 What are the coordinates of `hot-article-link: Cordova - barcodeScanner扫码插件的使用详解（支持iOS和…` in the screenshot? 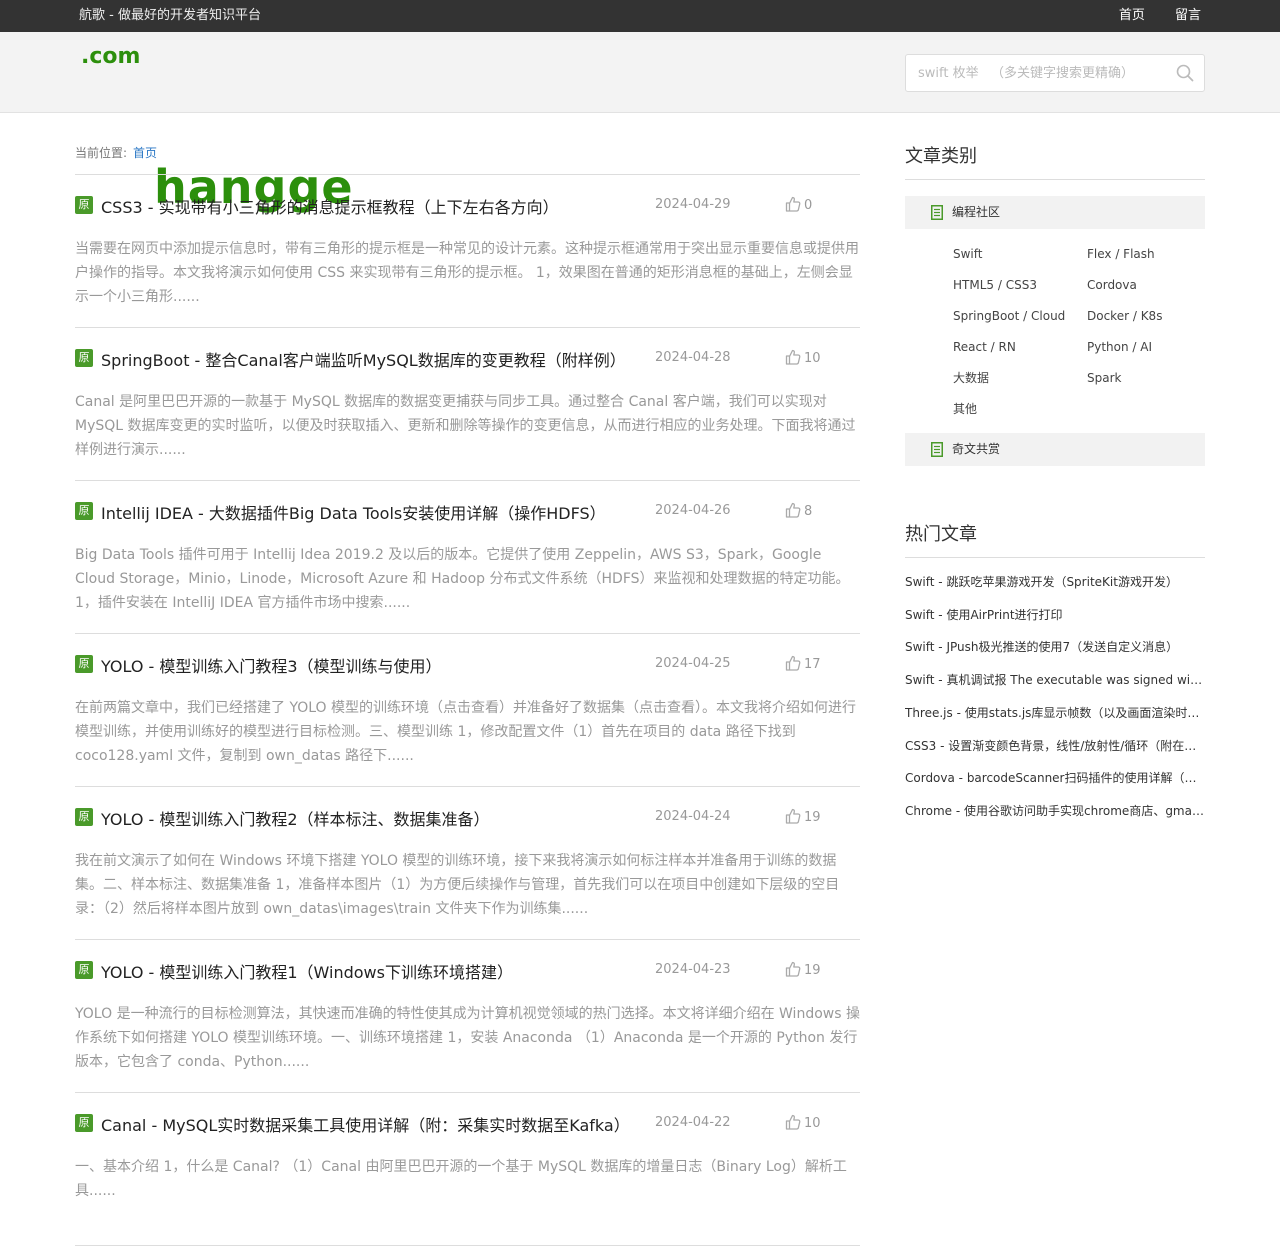 It's located at (1055, 778).